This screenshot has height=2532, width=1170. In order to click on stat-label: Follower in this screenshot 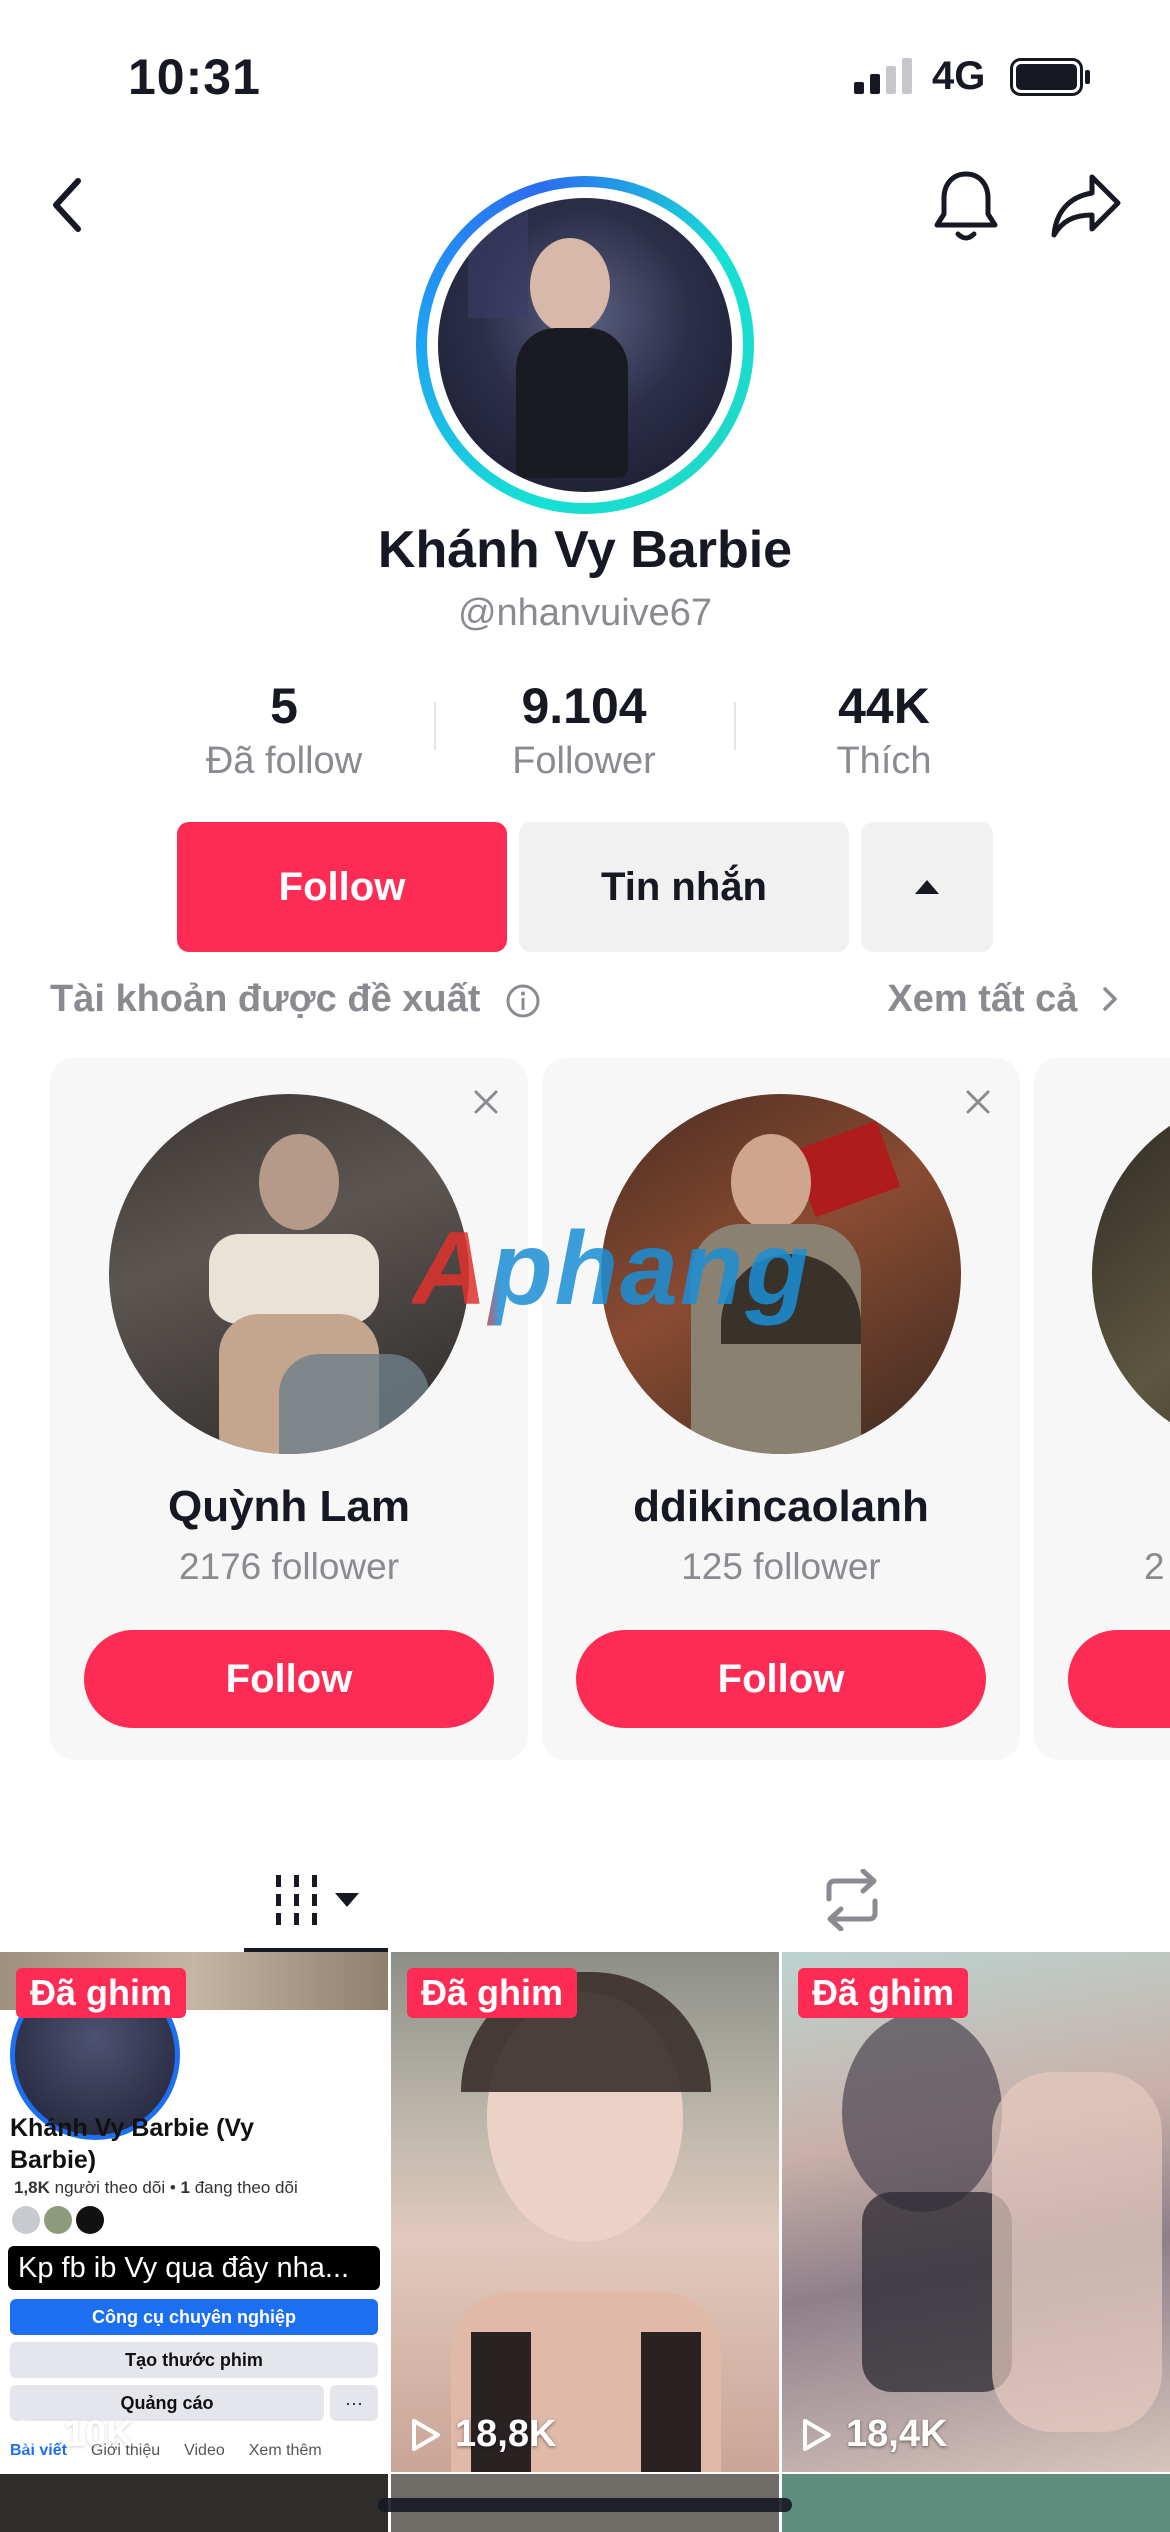, I will do `click(584, 761)`.